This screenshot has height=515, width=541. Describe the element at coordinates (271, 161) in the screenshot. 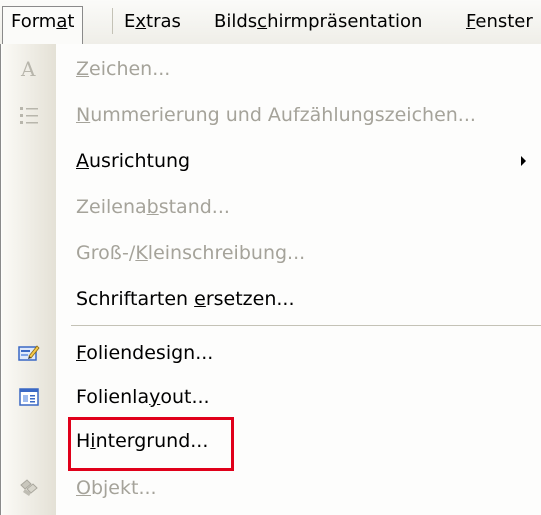

I see `menu-item-ausrichtung: Ausrichtung` at that location.